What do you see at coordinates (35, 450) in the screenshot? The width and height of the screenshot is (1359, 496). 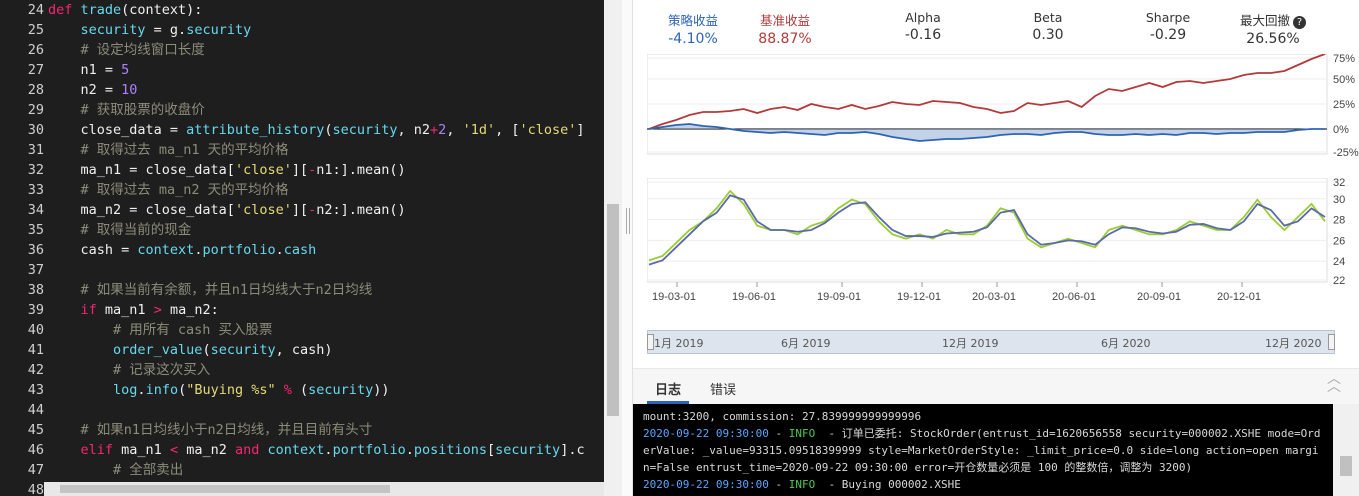 I see `line-number: 46` at bounding box center [35, 450].